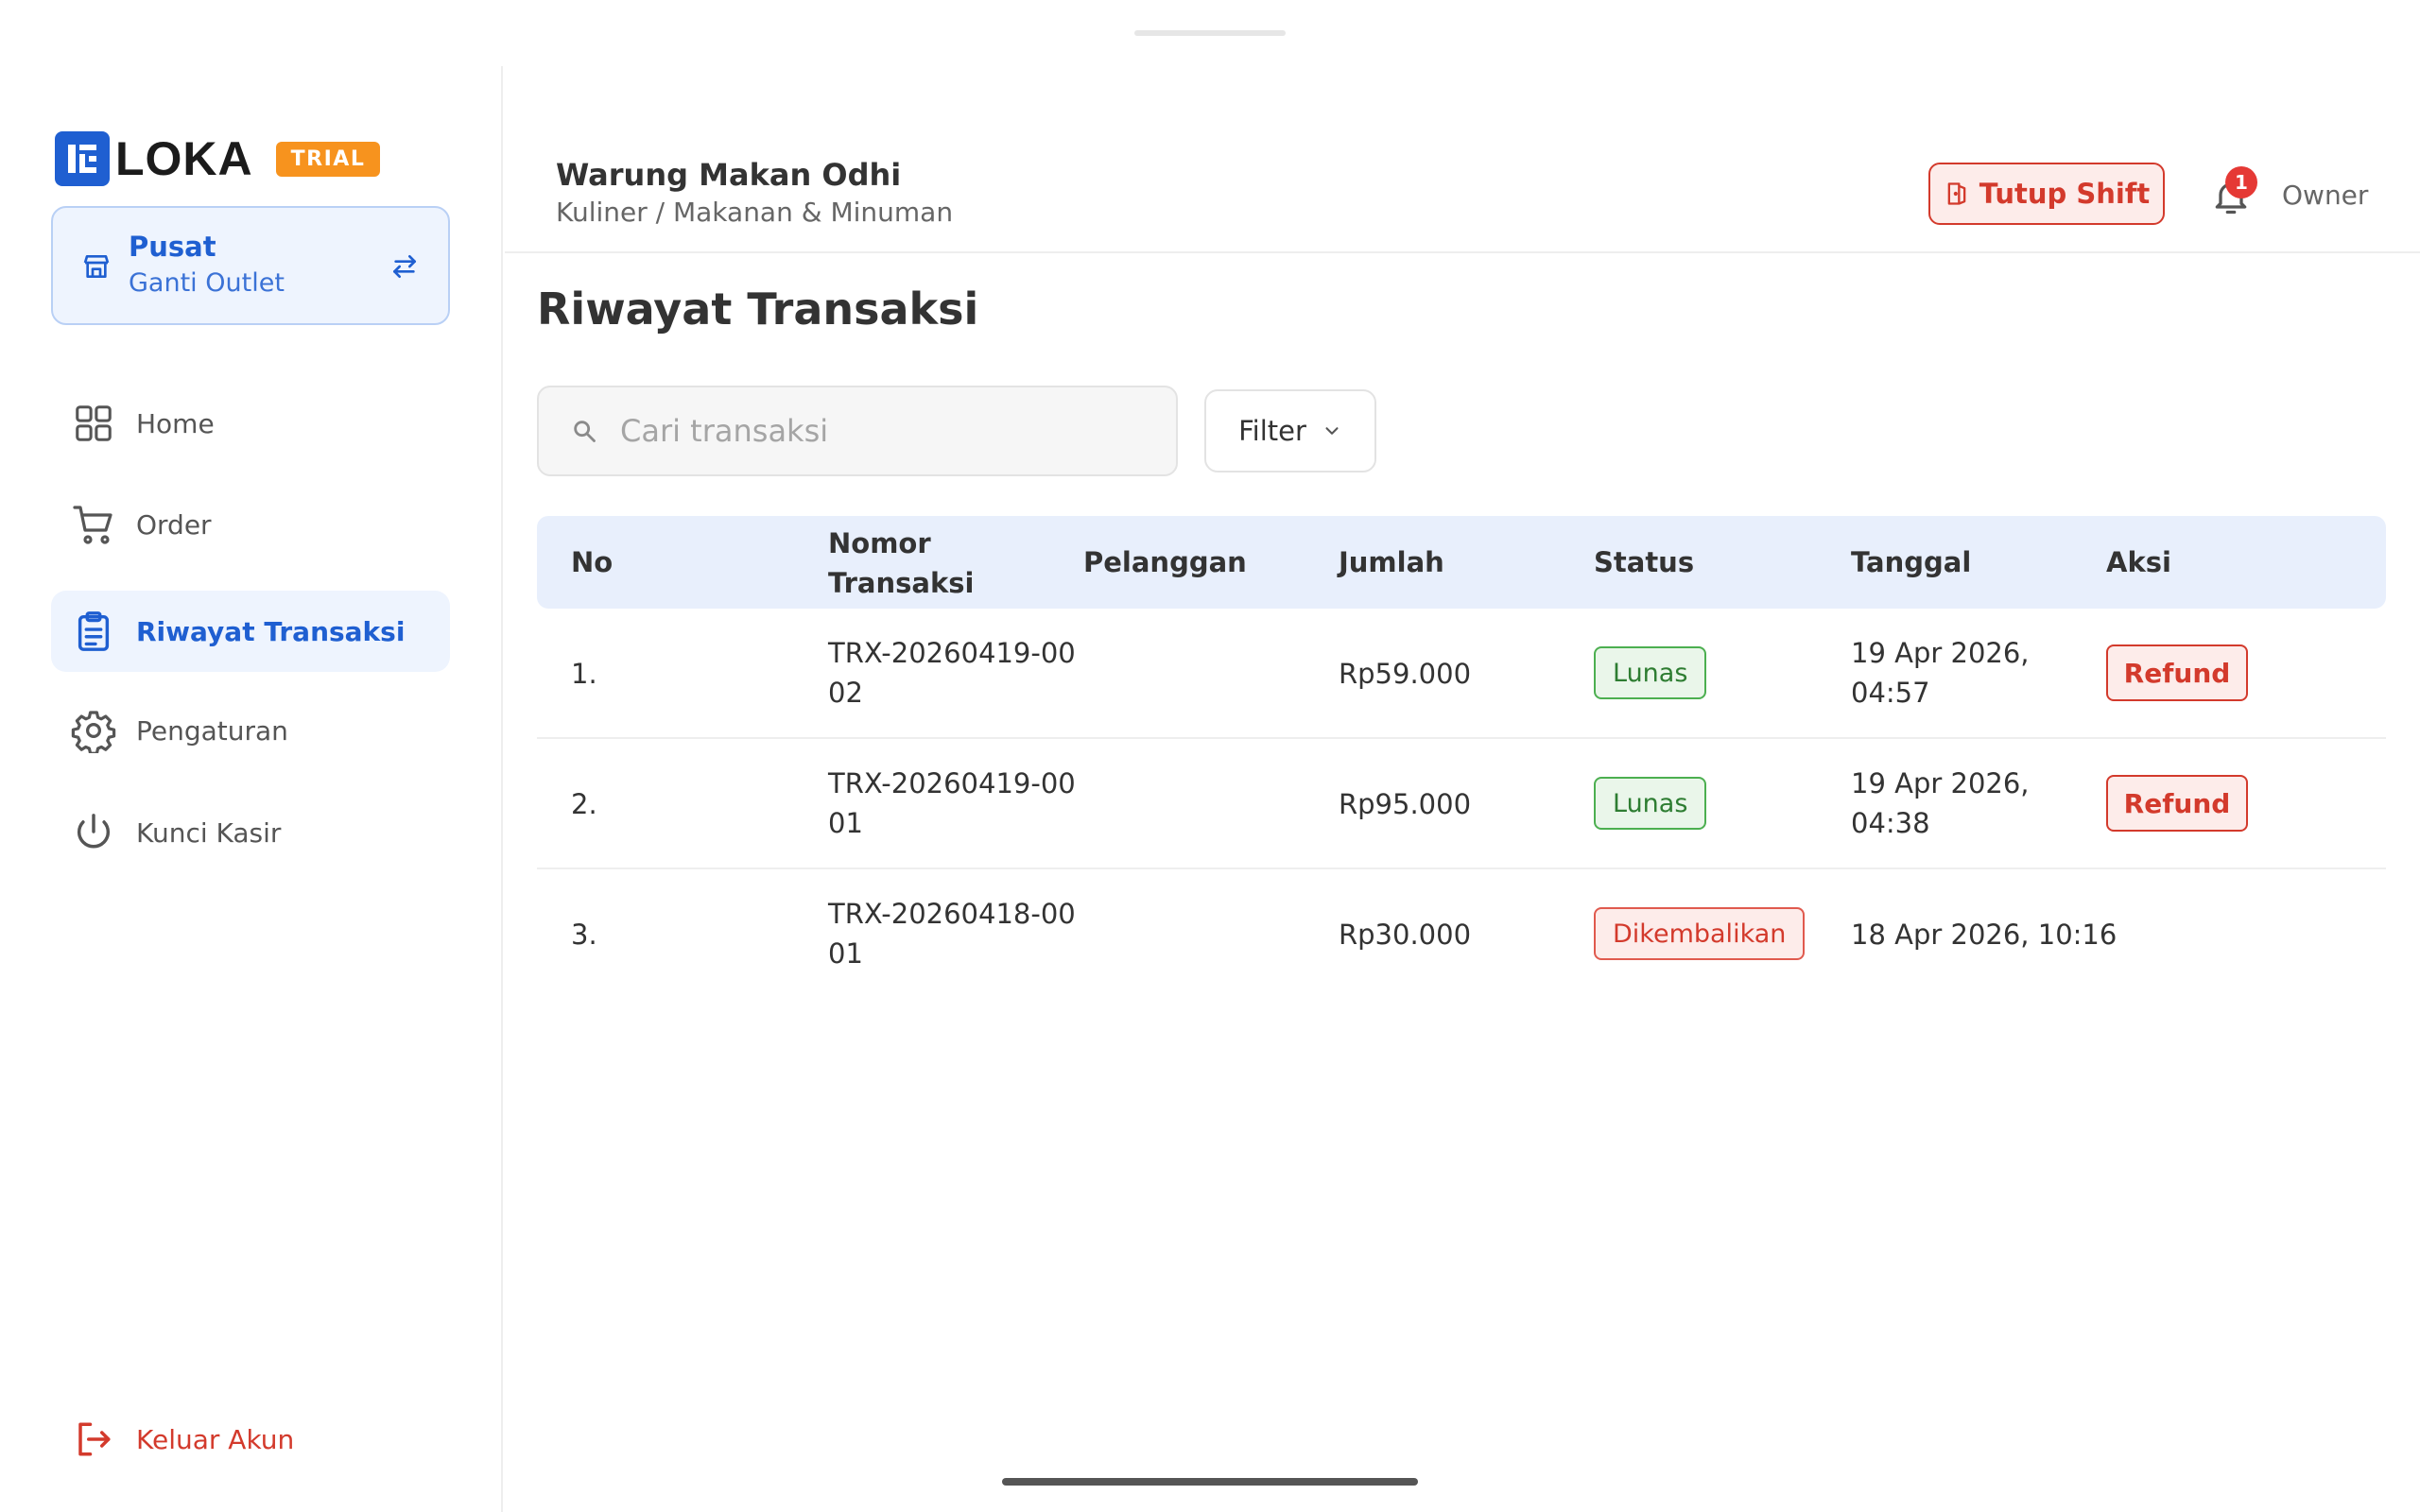 The height and width of the screenshot is (1512, 2420). What do you see at coordinates (83, 158) in the screenshot?
I see `loka-logo-icon` at bounding box center [83, 158].